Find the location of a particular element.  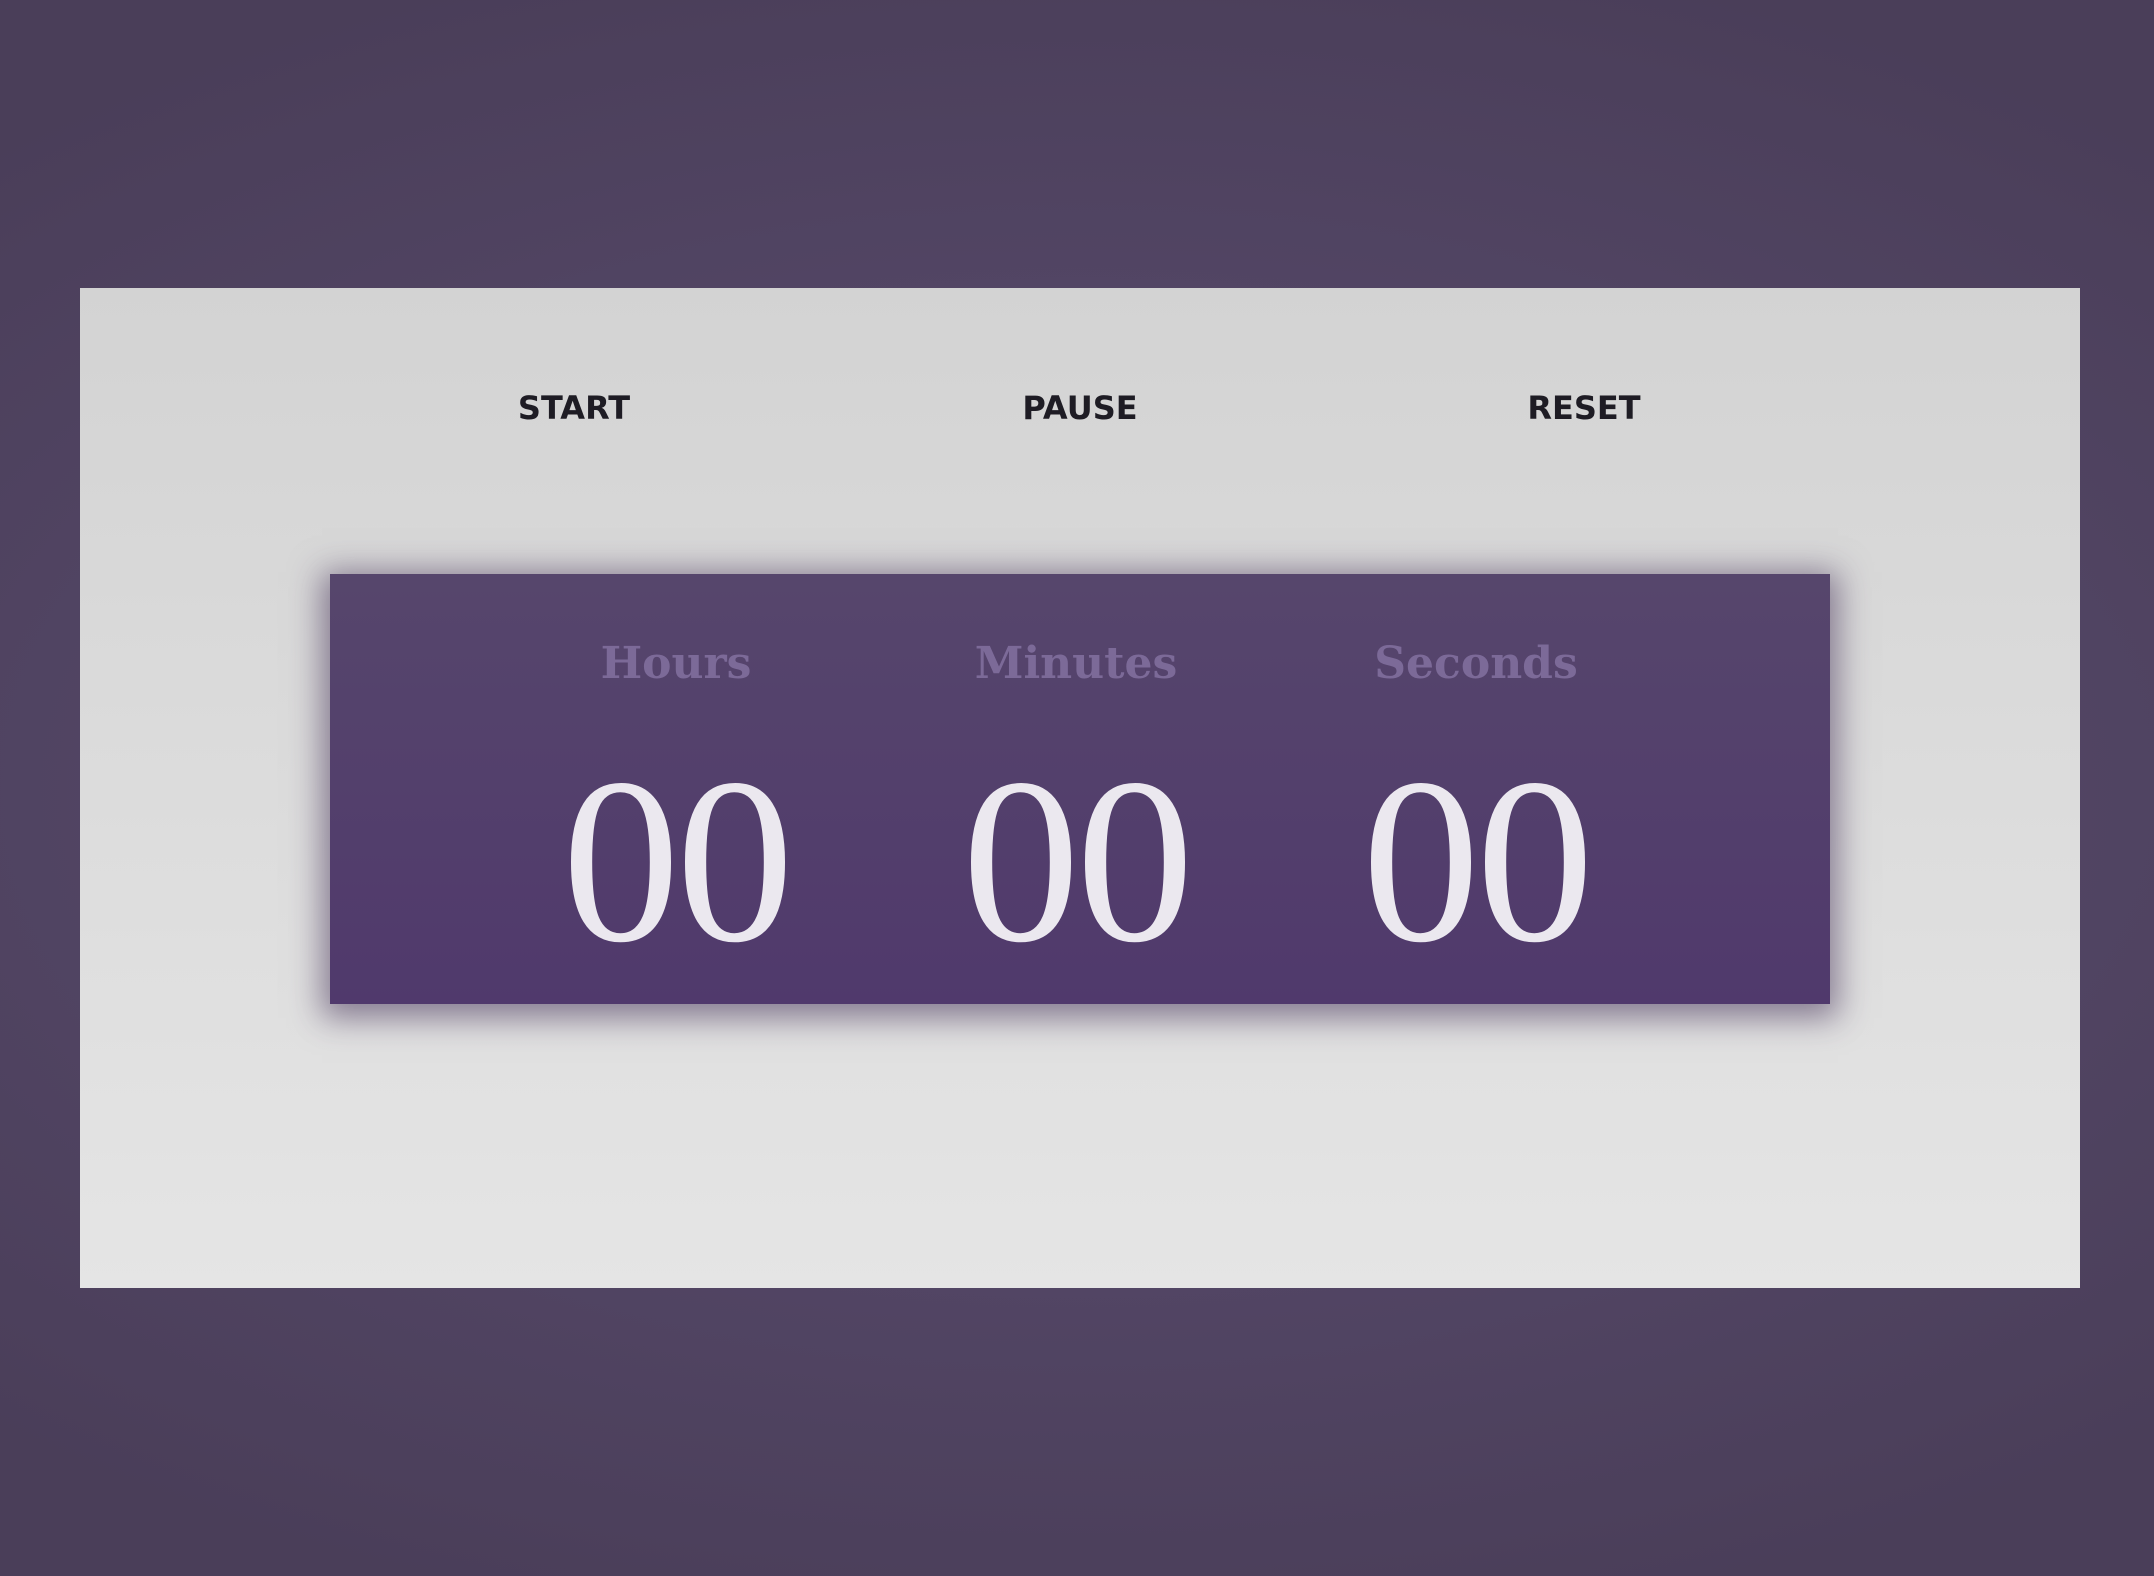

minutes-value: 00 is located at coordinates (1078, 861).